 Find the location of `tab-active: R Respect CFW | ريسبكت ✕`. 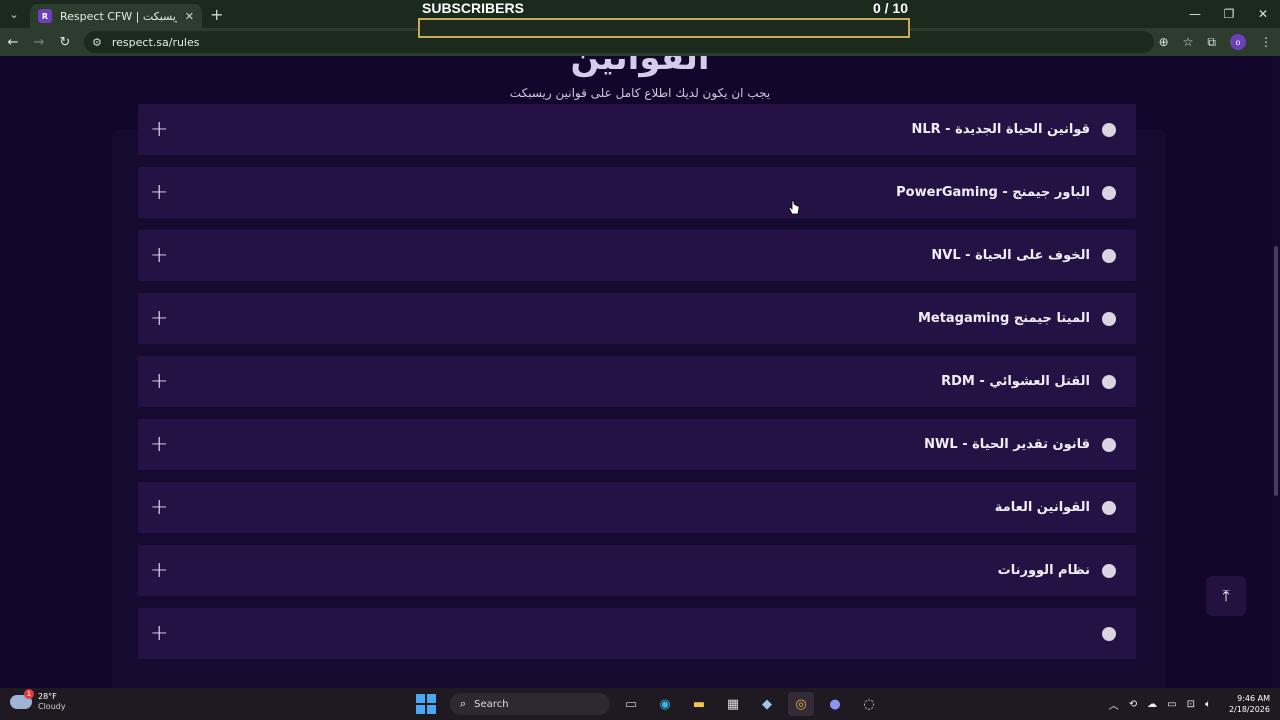

tab-active: R Respect CFW | ريسبكت ✕ is located at coordinates (116, 16).